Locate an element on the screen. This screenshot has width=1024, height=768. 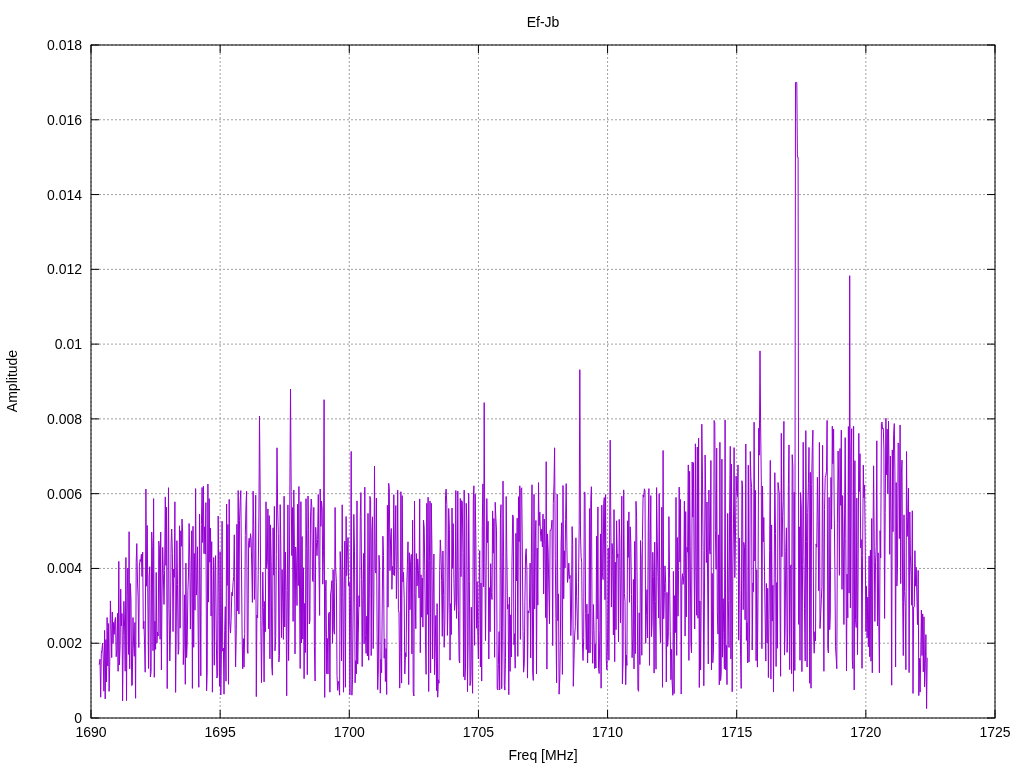
tick-label: 0.004 is located at coordinates (64, 568).